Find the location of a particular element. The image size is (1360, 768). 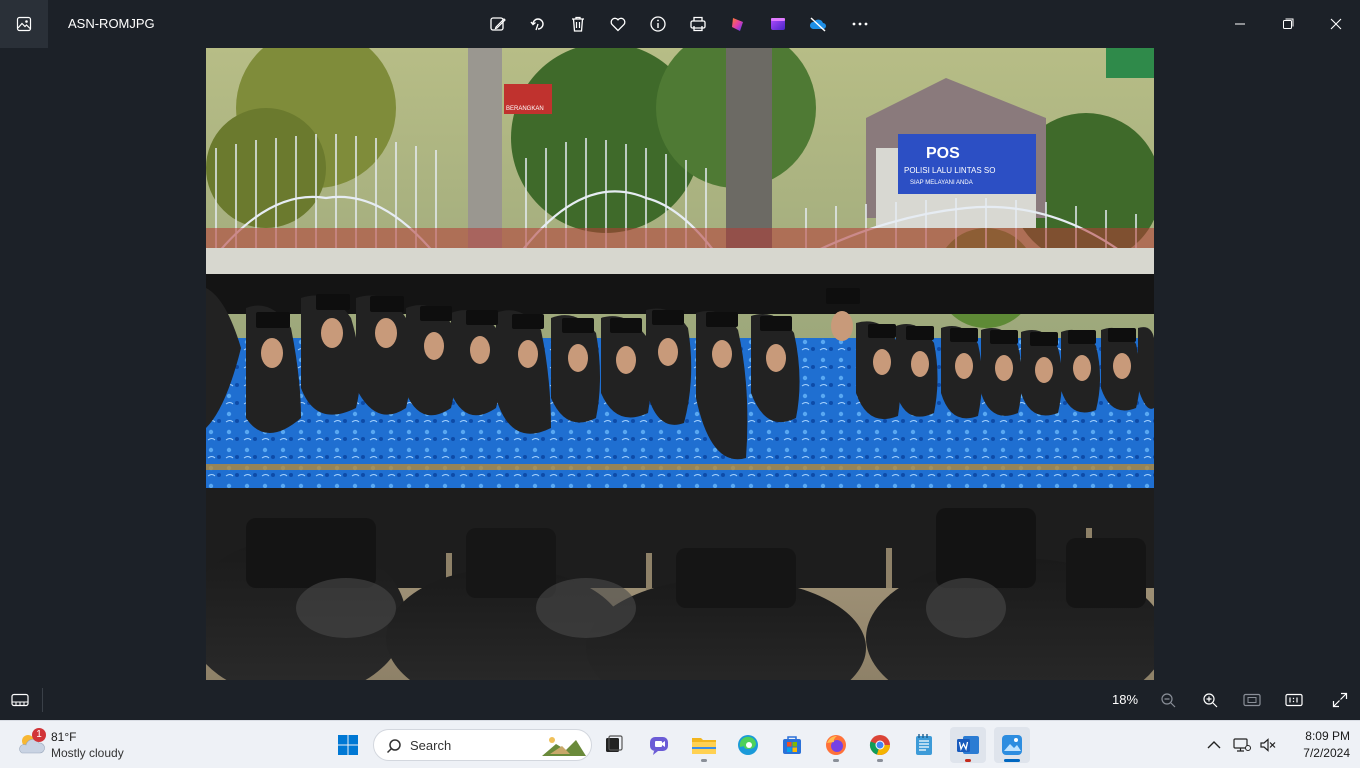

task-view-icon is located at coordinates (614, 745).